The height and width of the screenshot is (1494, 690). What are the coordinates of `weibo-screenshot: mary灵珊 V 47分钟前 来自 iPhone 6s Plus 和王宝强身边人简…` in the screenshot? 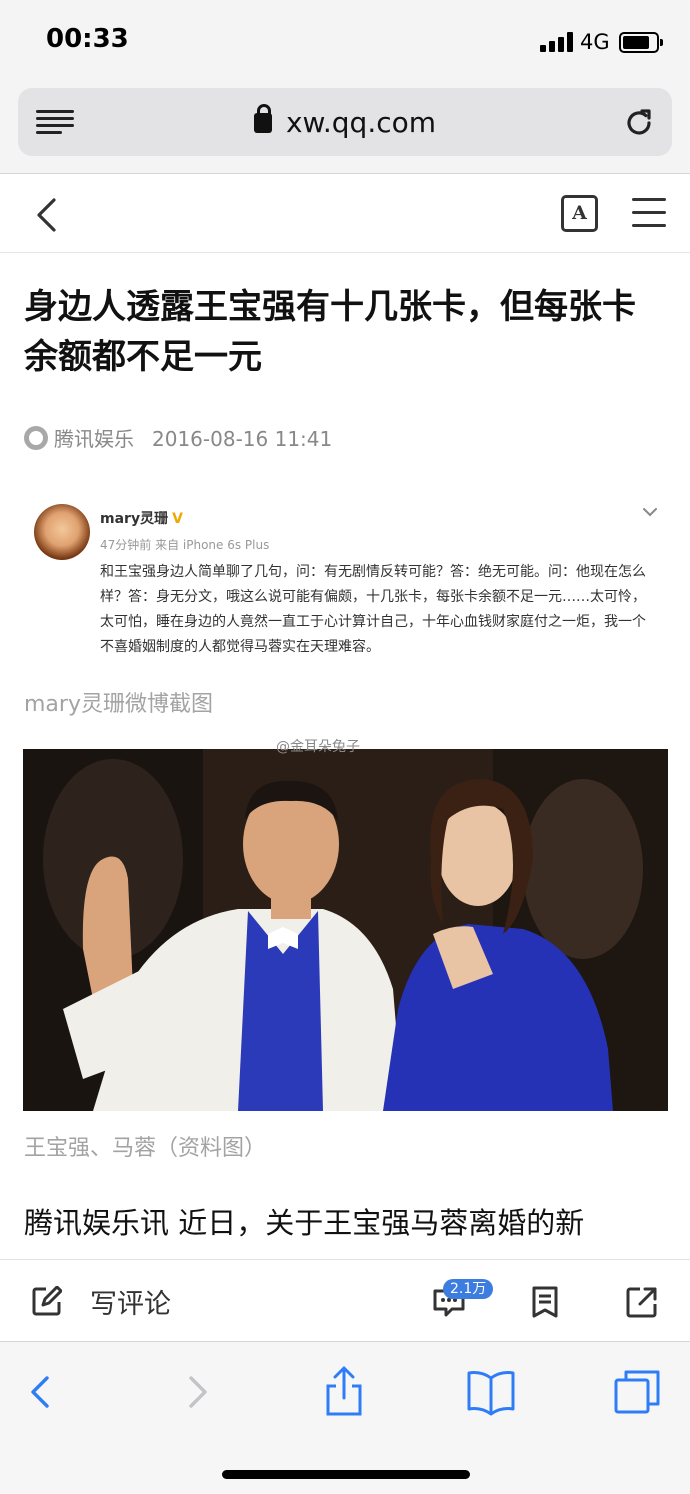 It's located at (345, 580).